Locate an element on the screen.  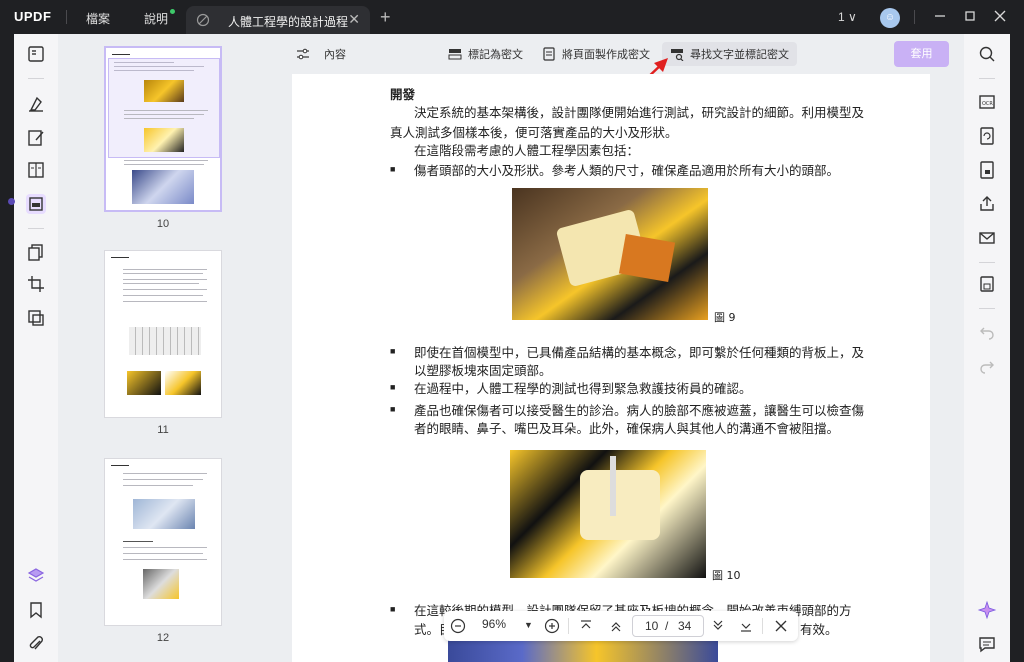
thumbnail-page-number: 10 is located at coordinates (163, 224).